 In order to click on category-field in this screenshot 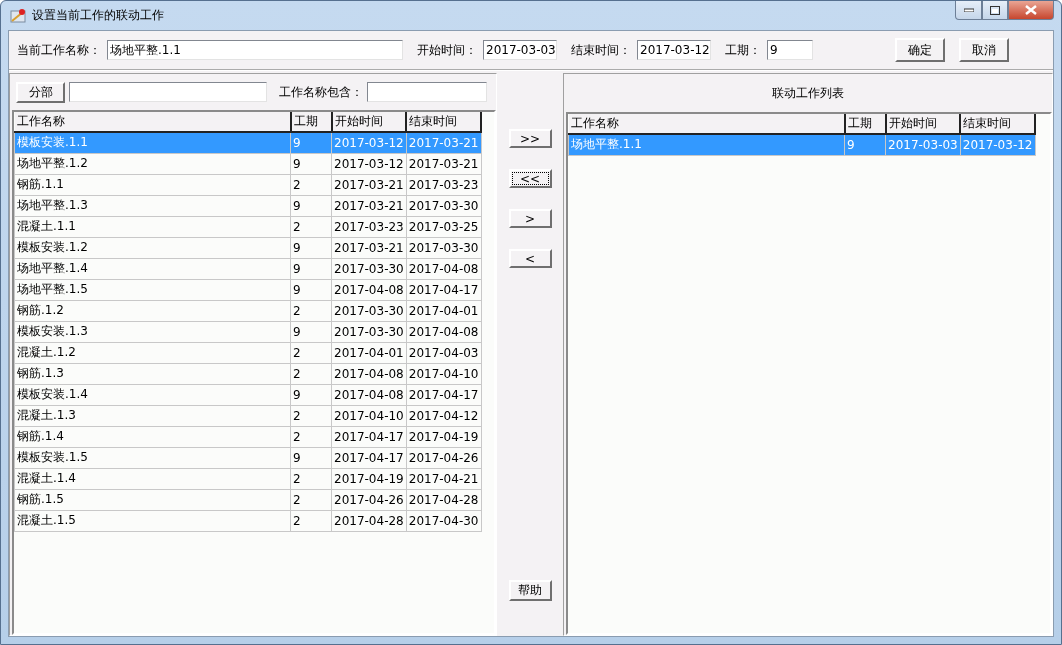, I will do `click(168, 92)`.